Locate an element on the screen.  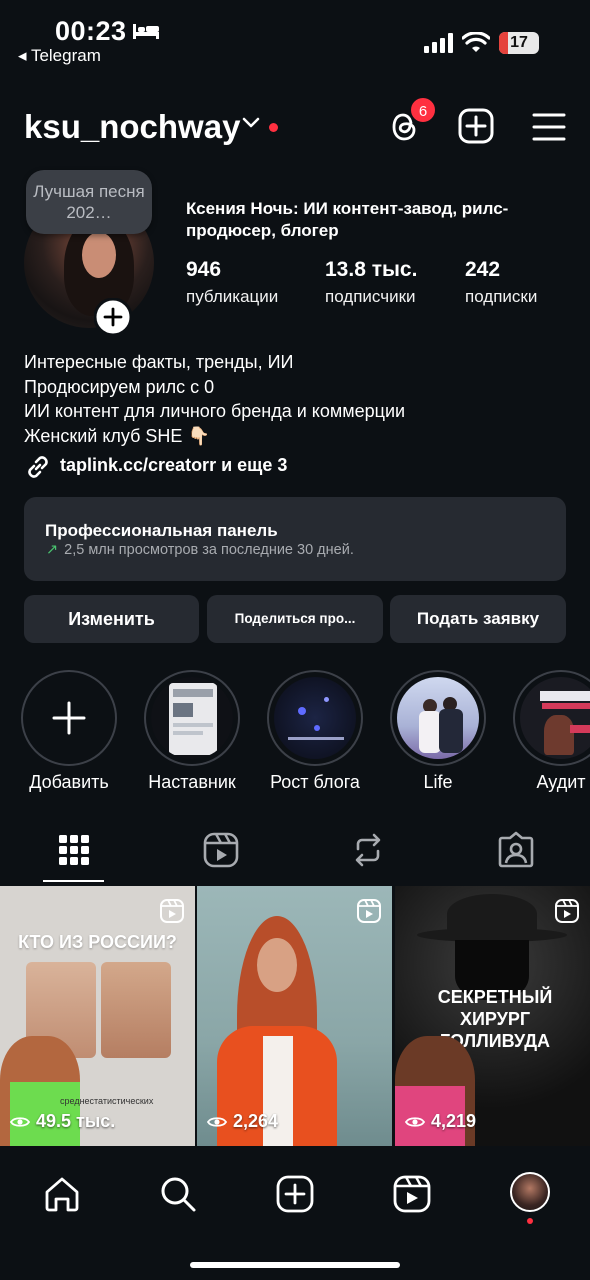
plus-icon is located at coordinates (69, 718).